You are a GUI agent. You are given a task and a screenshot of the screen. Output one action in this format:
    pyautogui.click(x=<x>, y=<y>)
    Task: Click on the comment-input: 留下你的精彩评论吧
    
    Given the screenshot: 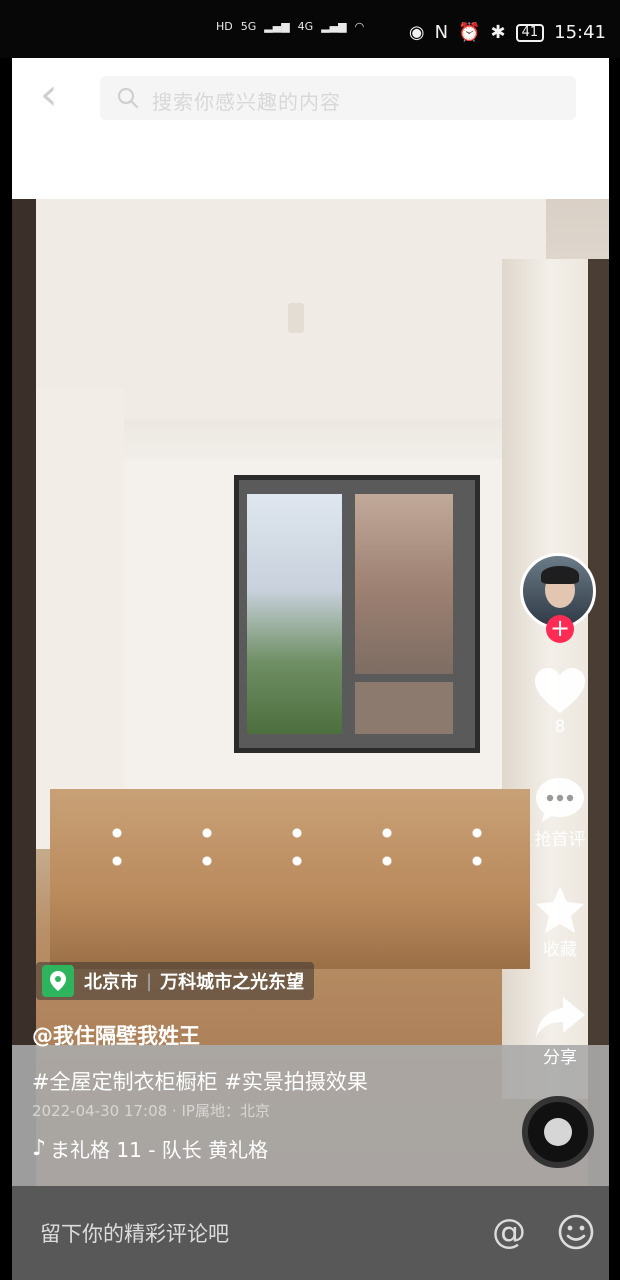 What is the action you would take?
    pyautogui.click(x=134, y=1233)
    